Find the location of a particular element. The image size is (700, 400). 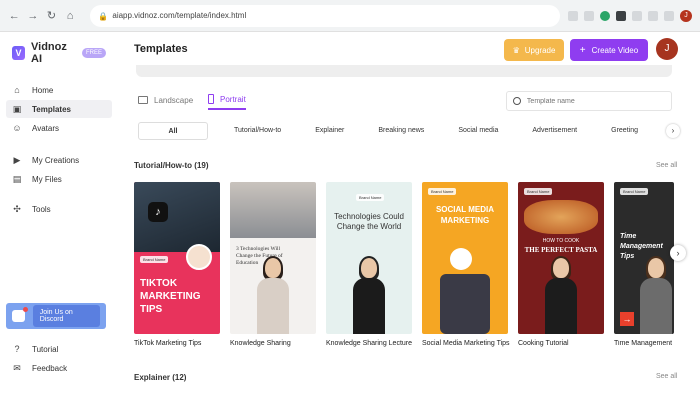

sidepanel-icon is located at coordinates (668, 15).